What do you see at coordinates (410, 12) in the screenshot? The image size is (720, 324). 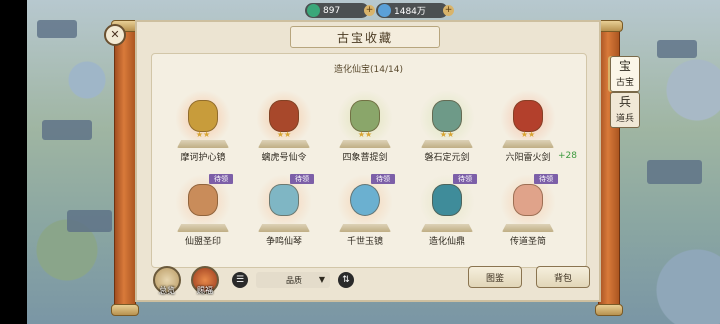 I see `gem-amount: 1484万` at bounding box center [410, 12].